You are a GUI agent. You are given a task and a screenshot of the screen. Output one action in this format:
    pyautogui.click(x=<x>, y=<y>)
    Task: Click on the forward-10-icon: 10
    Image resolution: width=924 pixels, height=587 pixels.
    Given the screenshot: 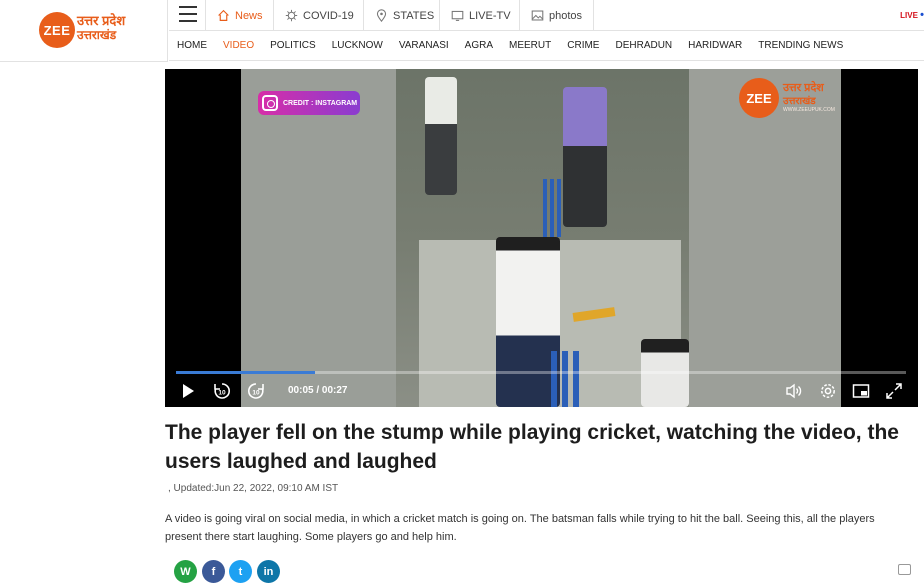 What is the action you would take?
    pyautogui.click(x=256, y=391)
    